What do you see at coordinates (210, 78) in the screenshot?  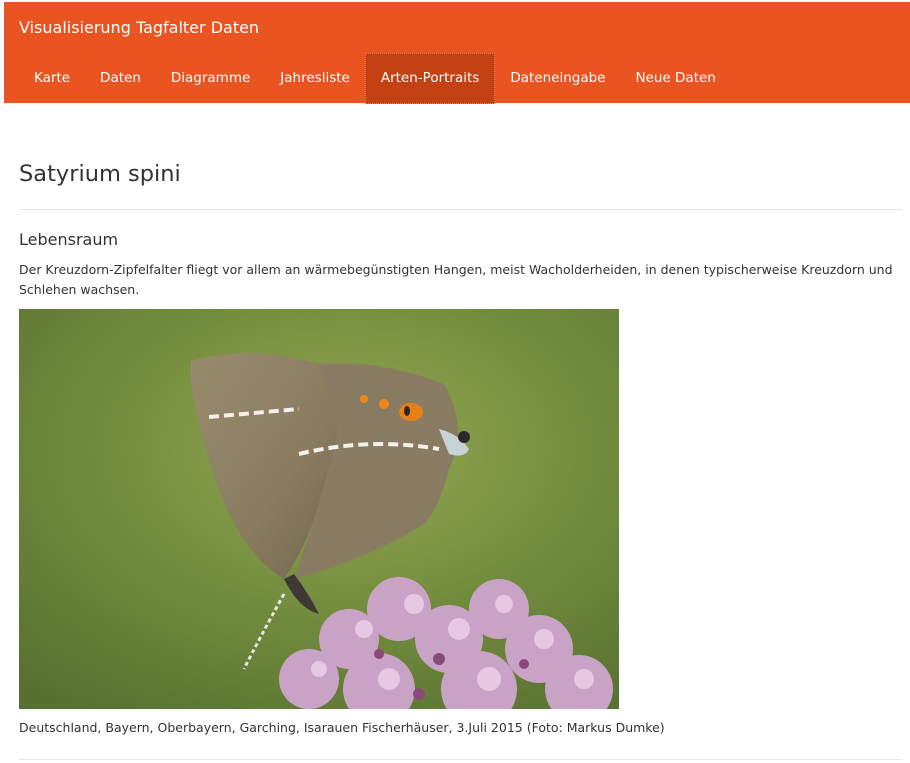 I see `nav-item-diagramme: Diagramme` at bounding box center [210, 78].